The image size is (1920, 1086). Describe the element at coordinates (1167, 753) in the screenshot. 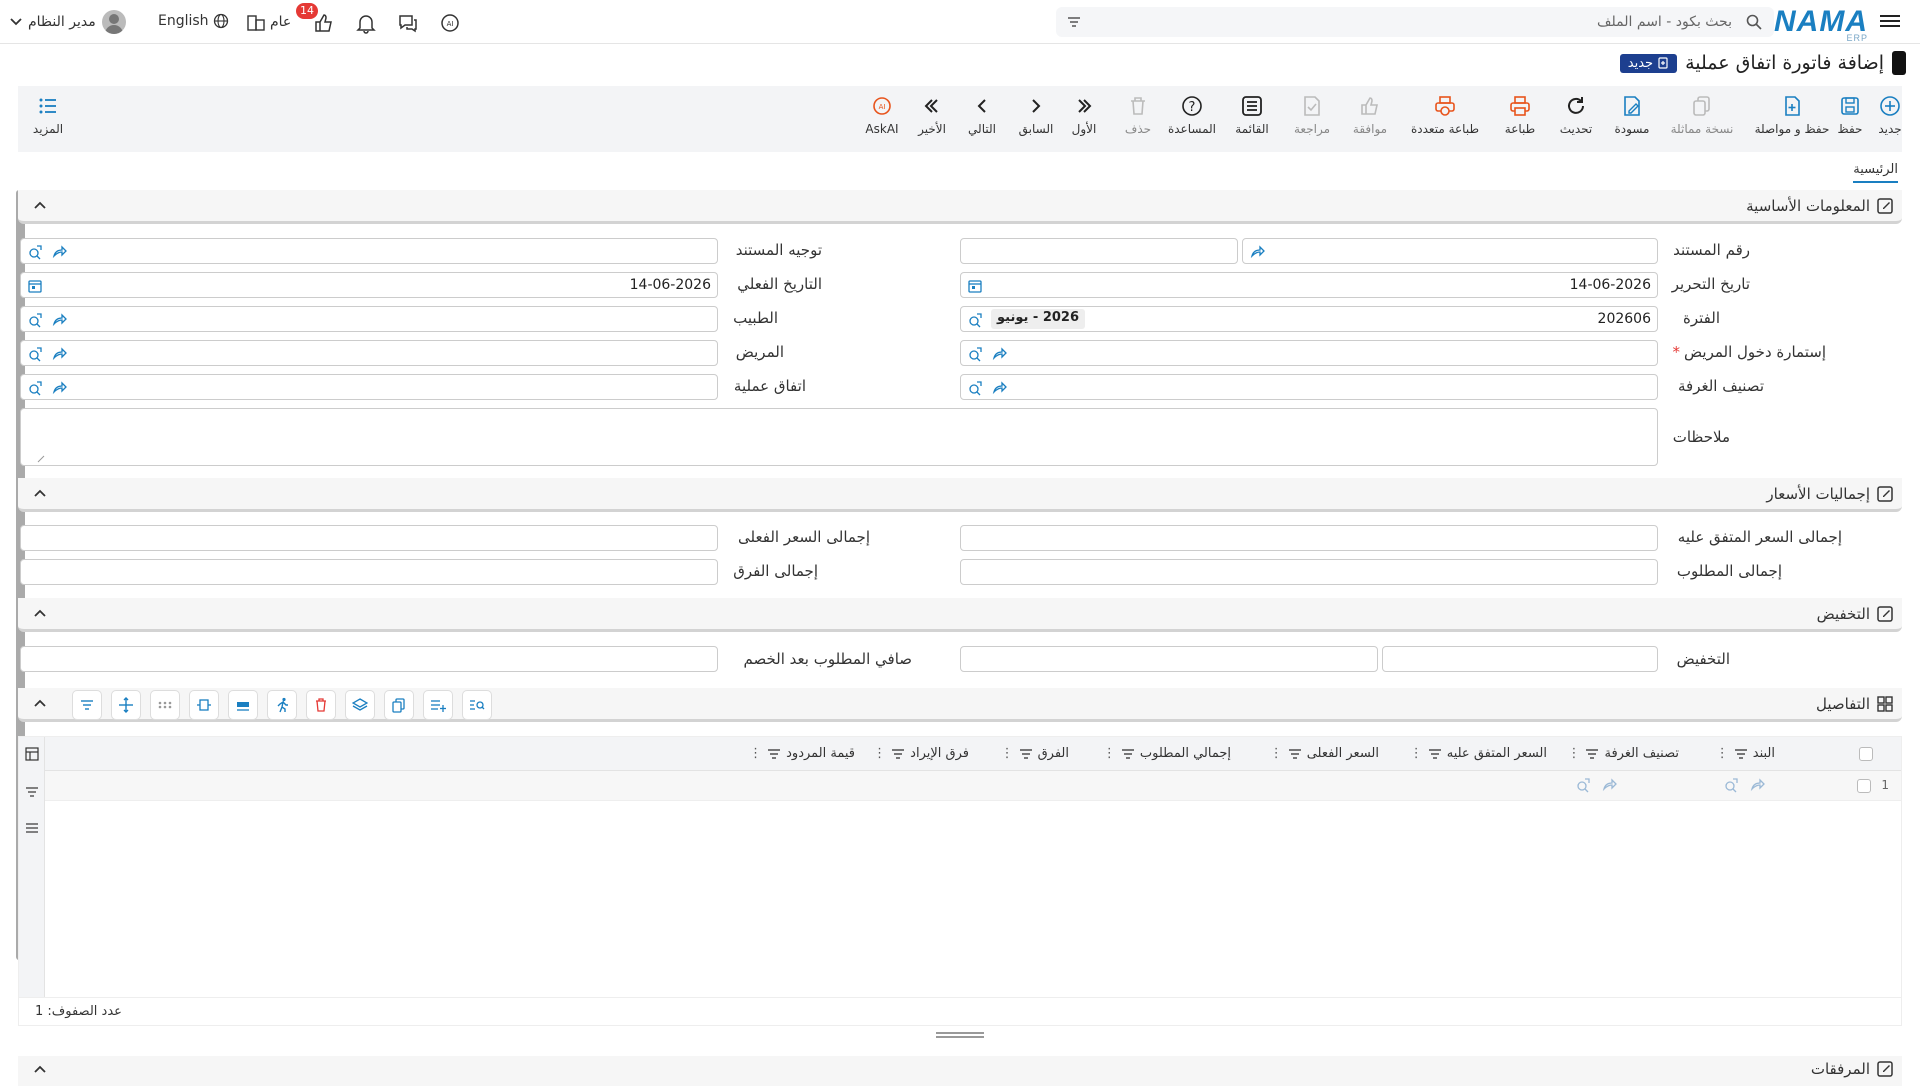

I see `column-required-total: إجمالي المطلوب ⋮` at that location.